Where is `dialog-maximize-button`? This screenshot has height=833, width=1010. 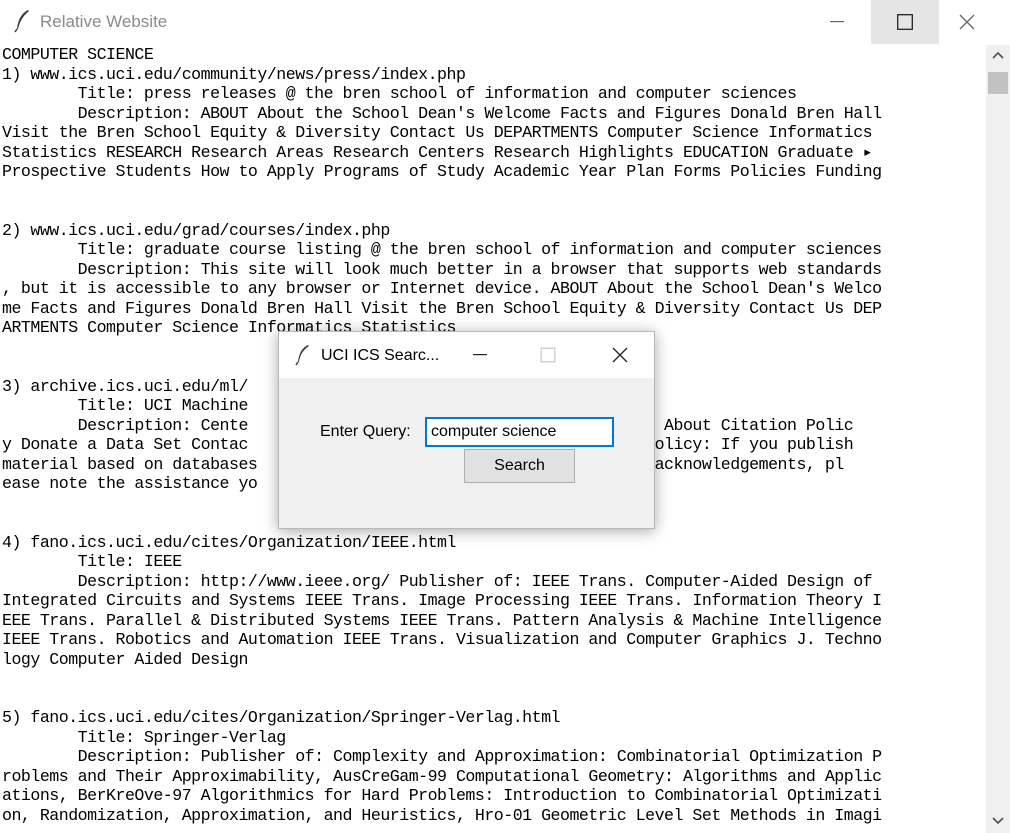 dialog-maximize-button is located at coordinates (548, 355).